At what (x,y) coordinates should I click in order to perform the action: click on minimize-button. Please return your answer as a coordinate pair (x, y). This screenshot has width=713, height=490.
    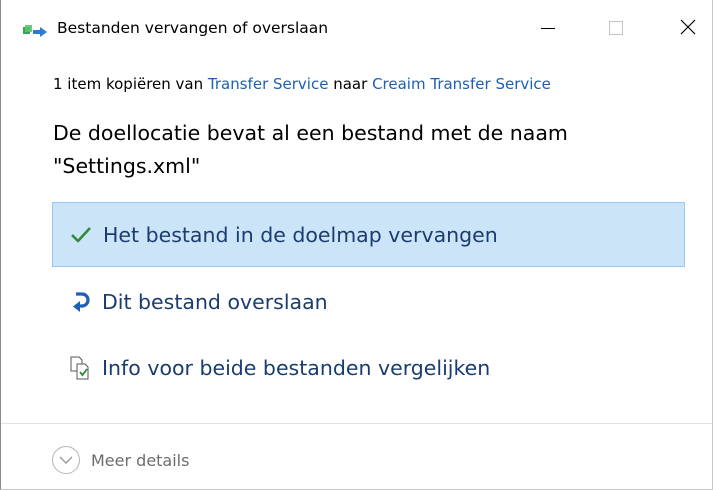
    Looking at the image, I should click on (548, 29).